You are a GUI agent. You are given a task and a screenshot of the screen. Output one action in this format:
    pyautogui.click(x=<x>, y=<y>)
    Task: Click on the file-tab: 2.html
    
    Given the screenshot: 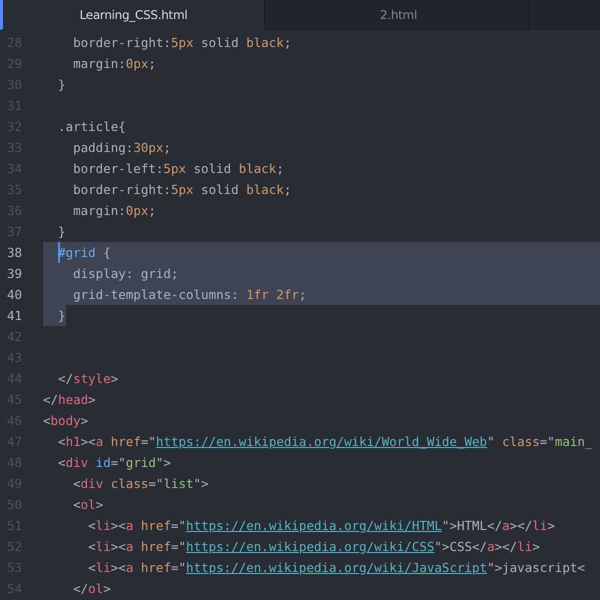 What is the action you would take?
    pyautogui.click(x=397, y=15)
    